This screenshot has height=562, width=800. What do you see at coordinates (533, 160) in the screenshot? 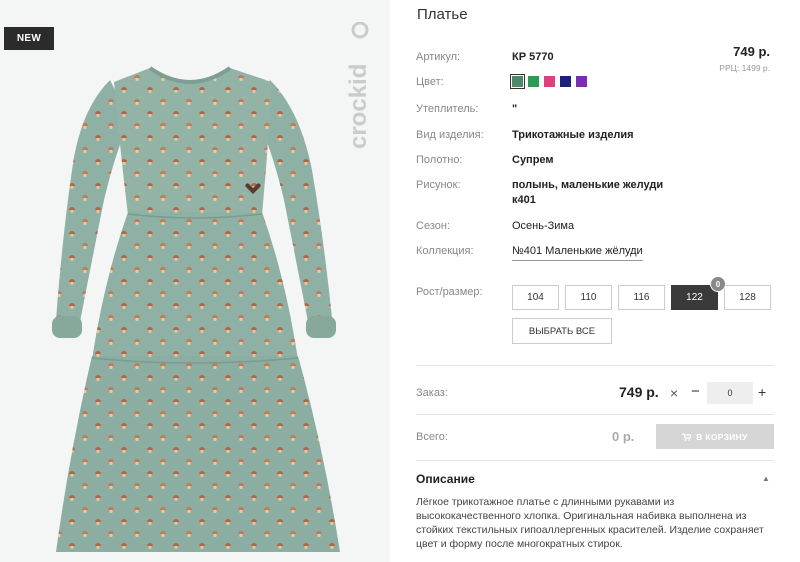
I see `fabric-value: Супрем` at bounding box center [533, 160].